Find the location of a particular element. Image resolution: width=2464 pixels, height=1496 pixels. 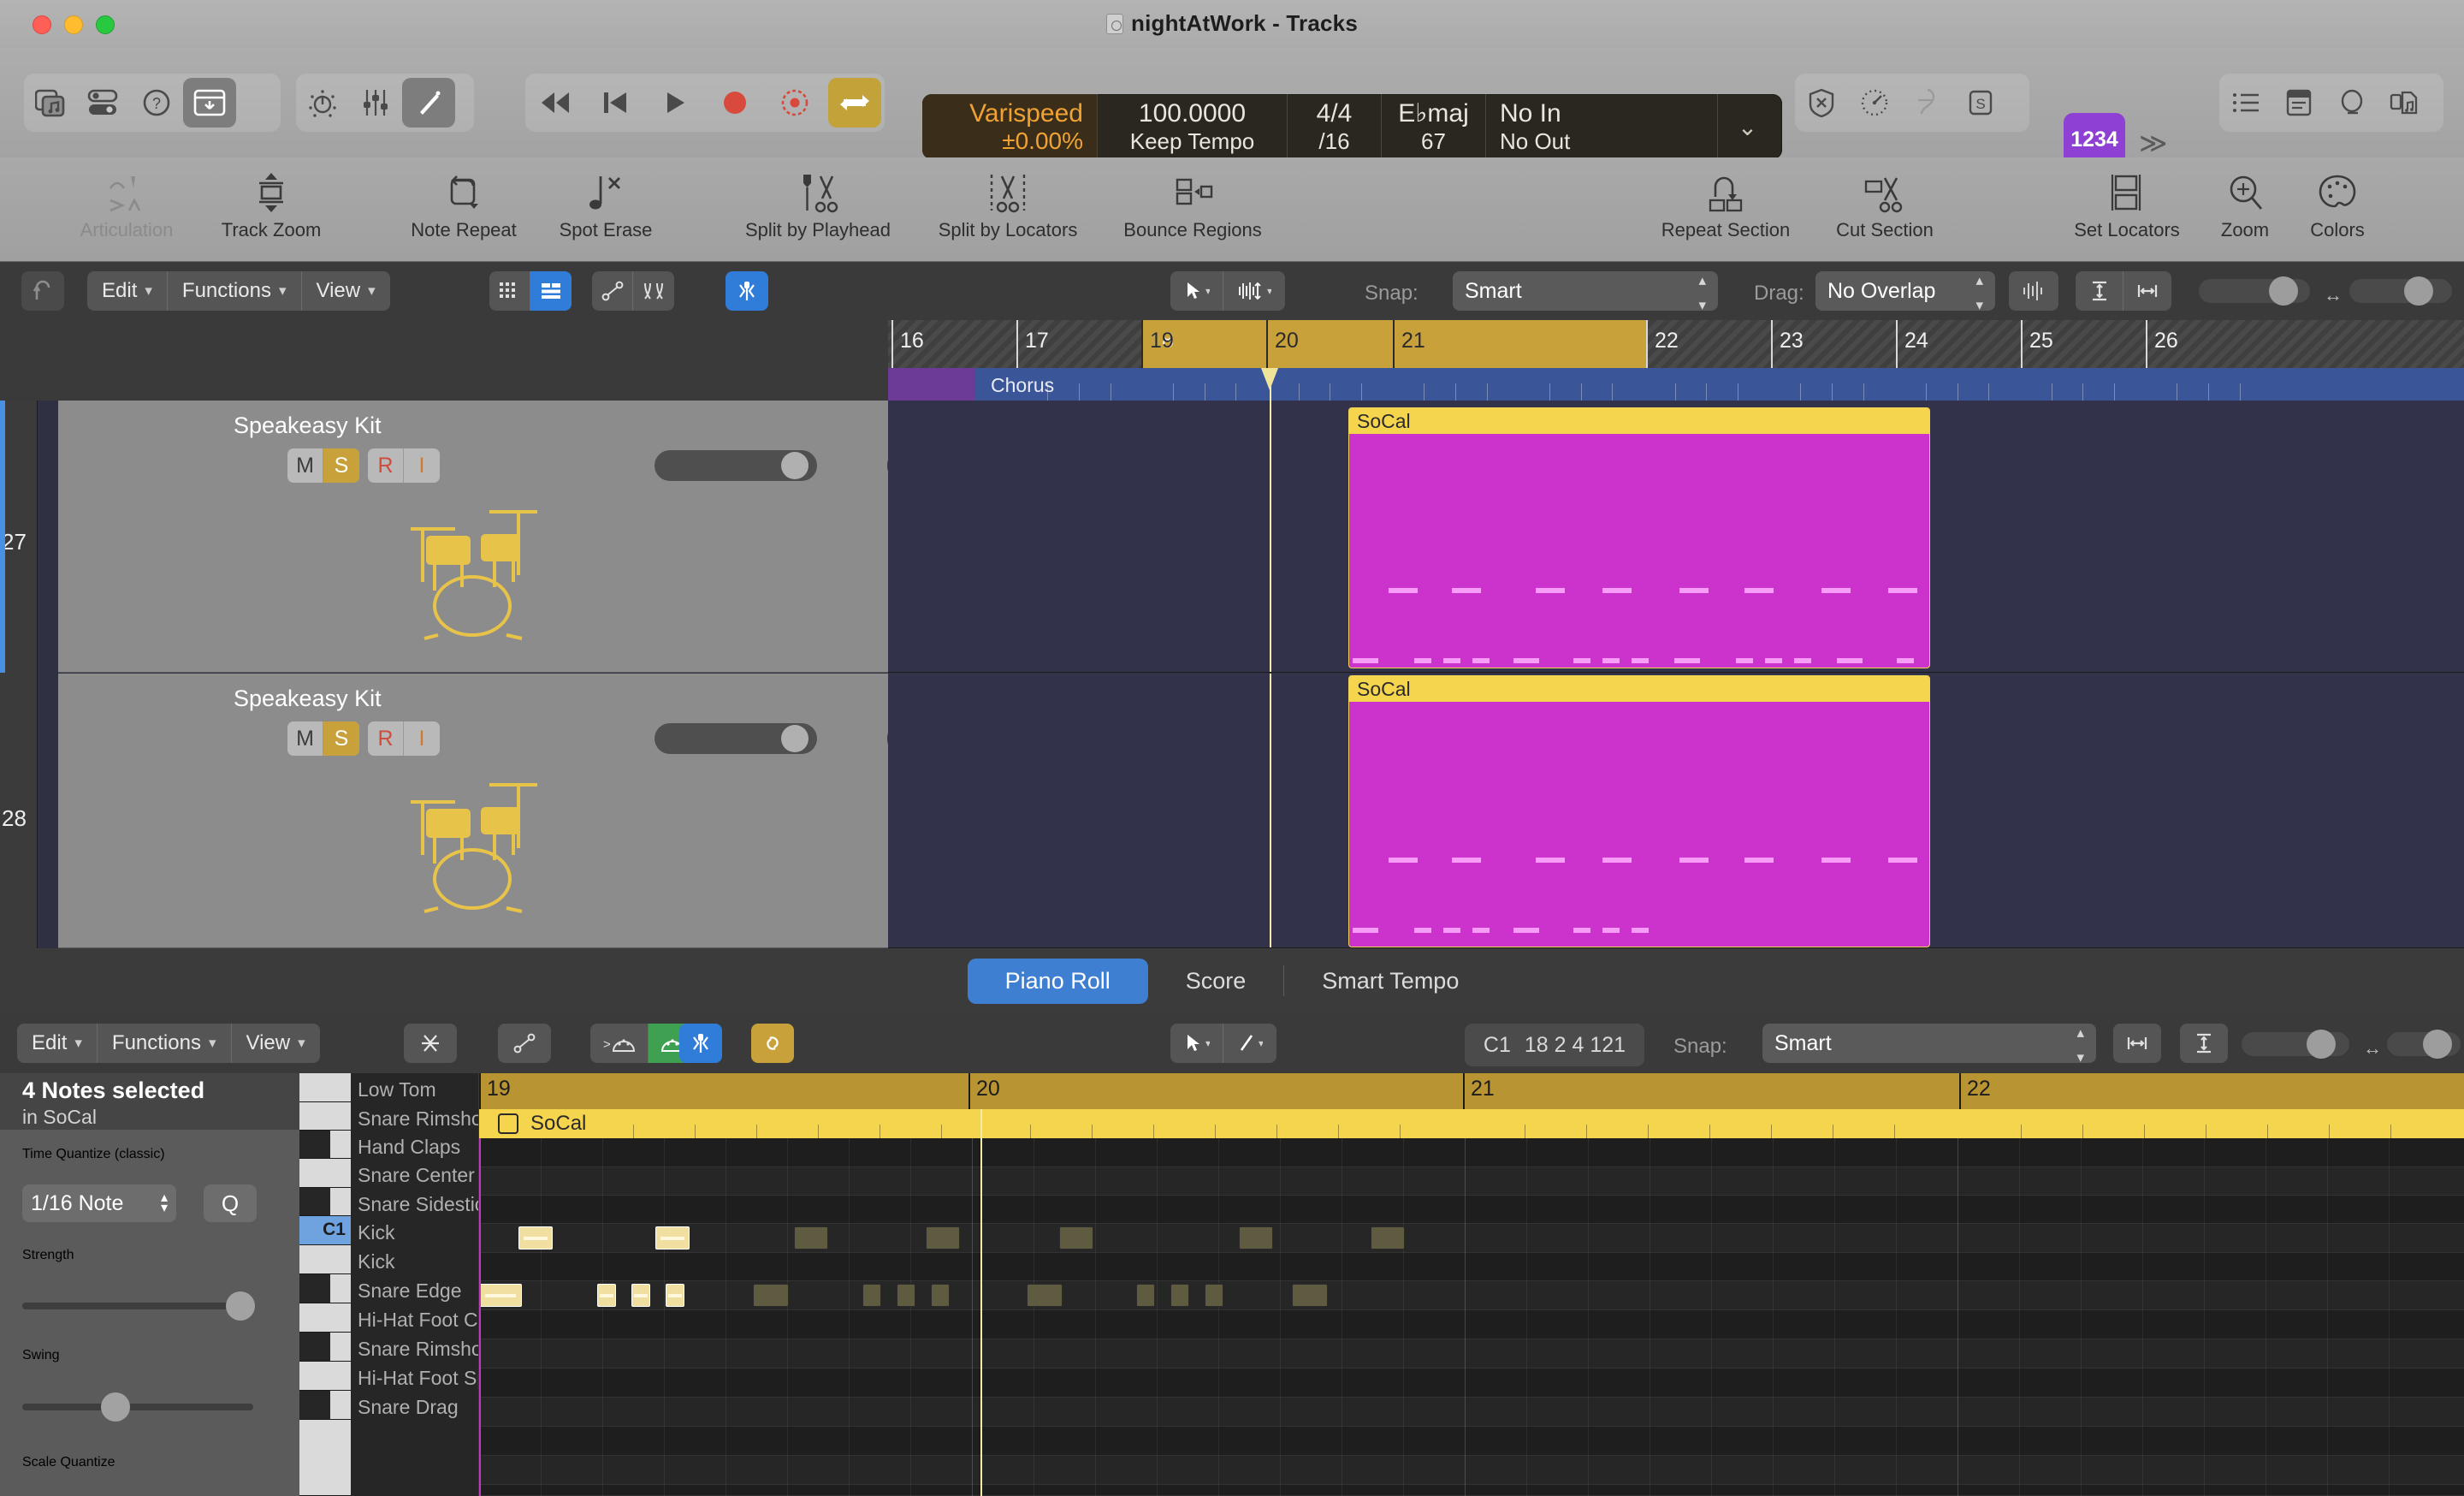

track-lane-27: SoCal is located at coordinates (1676, 537).